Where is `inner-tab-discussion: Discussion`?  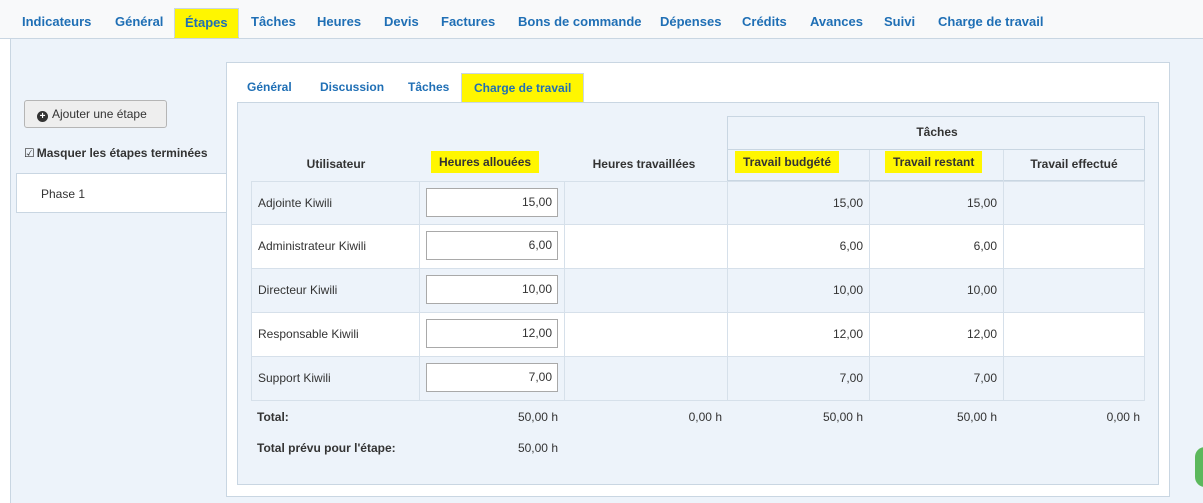 inner-tab-discussion: Discussion is located at coordinates (352, 88).